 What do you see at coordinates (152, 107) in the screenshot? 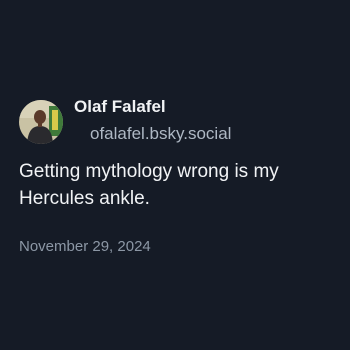
I see `display-name: Olaf Falafel` at bounding box center [152, 107].